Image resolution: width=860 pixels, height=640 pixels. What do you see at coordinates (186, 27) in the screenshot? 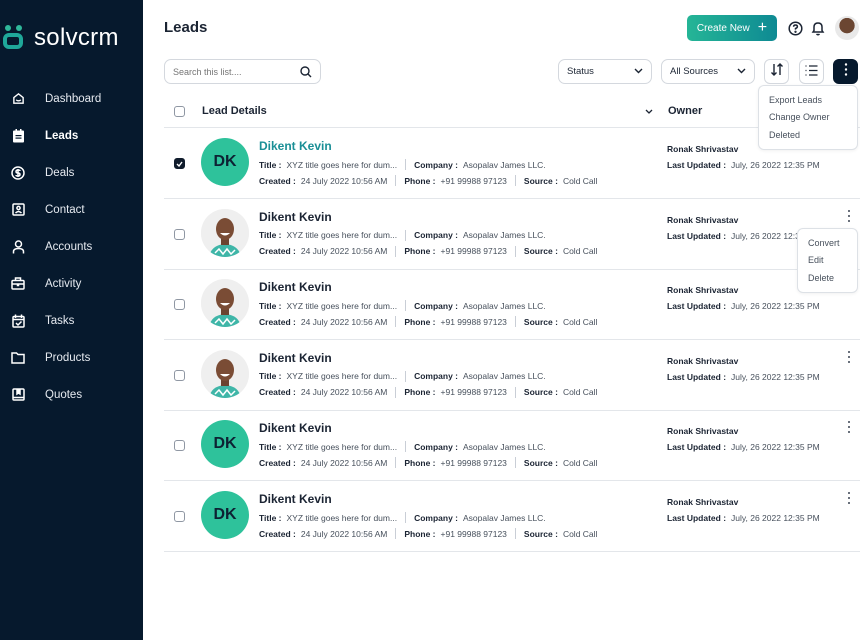
I see `page-title: Leads` at bounding box center [186, 27].